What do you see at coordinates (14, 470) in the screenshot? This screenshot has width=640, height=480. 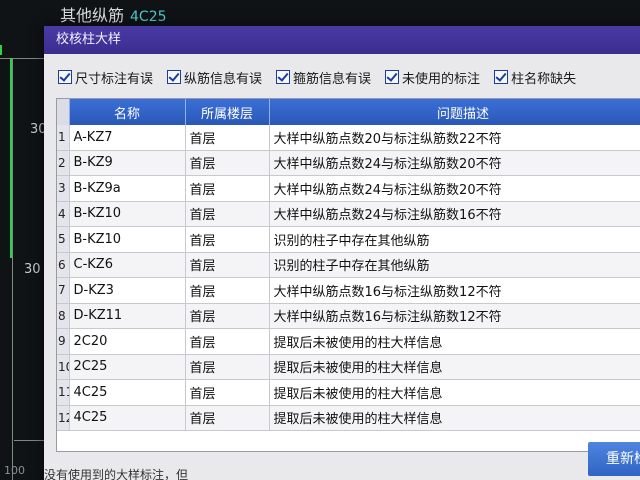 I see `cad-dim-label-3: 100` at bounding box center [14, 470].